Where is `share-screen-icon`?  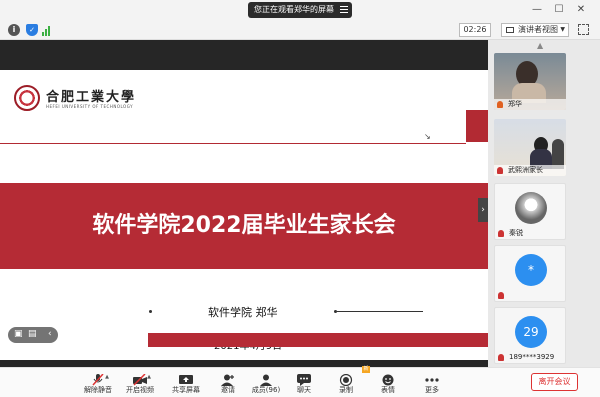 share-screen-icon is located at coordinates (186, 377).